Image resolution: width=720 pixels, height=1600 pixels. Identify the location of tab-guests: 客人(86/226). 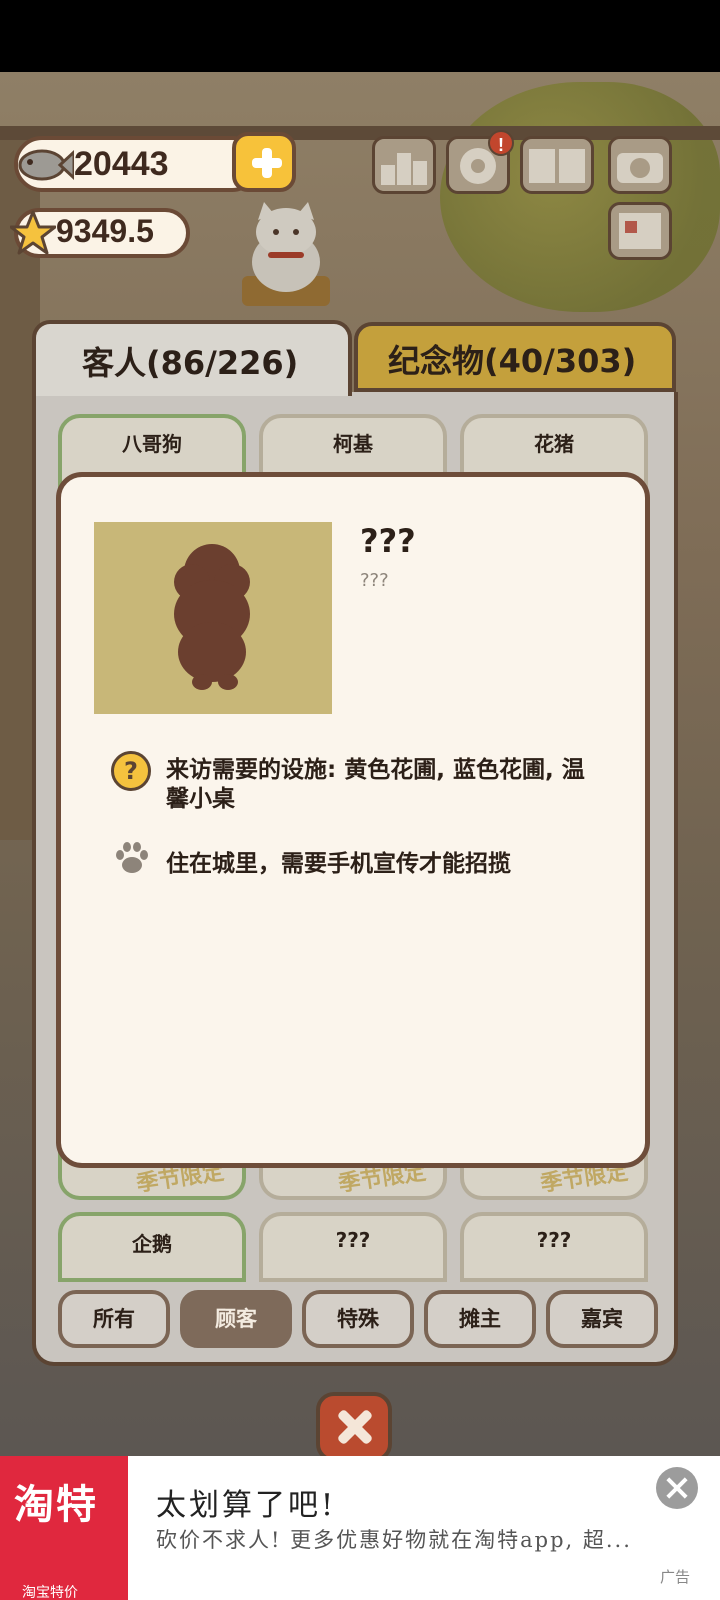
(192, 358).